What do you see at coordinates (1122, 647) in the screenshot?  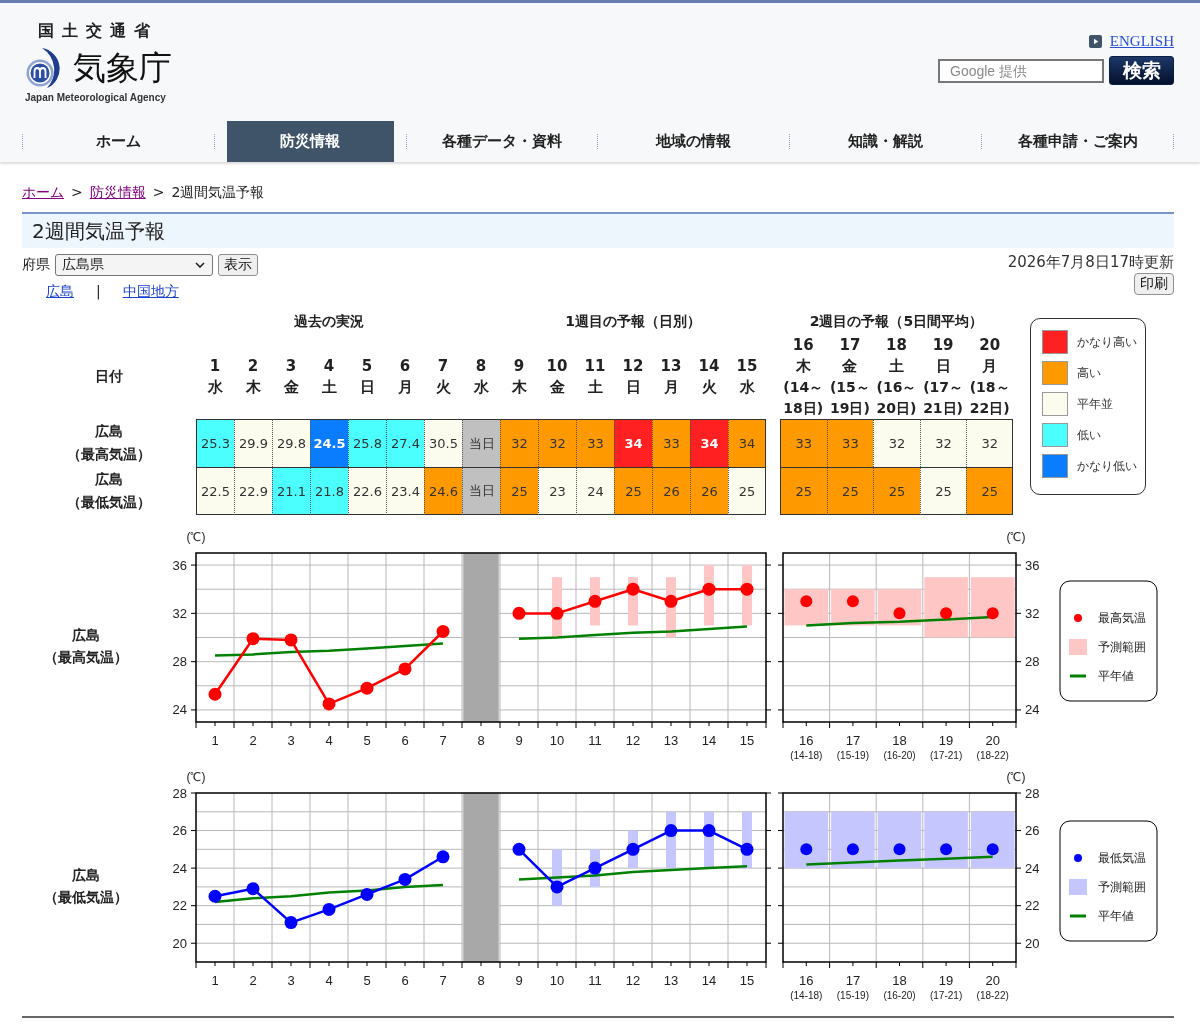 I see `legend-label: 予測範囲` at bounding box center [1122, 647].